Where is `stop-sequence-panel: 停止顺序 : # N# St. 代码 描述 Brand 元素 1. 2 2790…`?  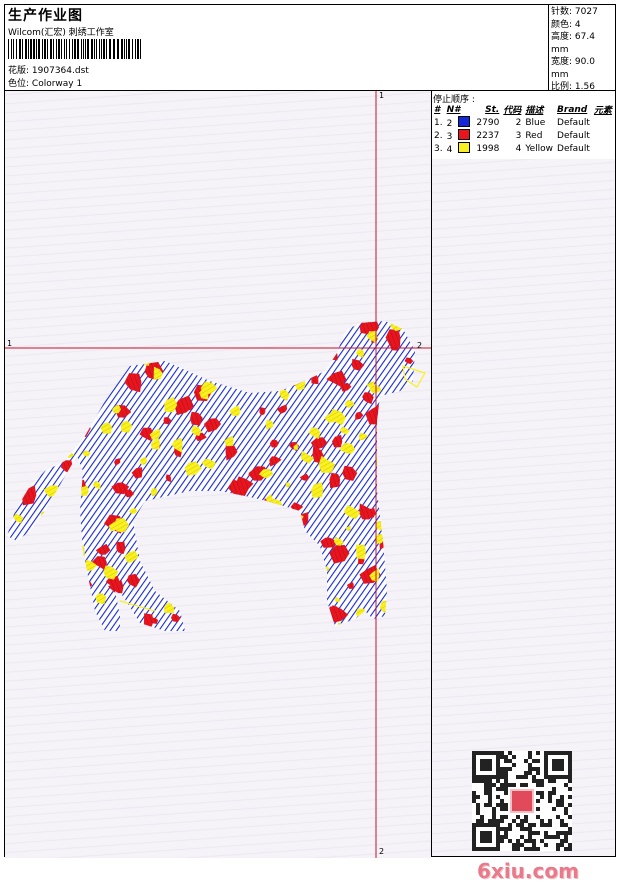 stop-sequence-panel: 停止顺序 : # N# St. 代码 描述 Brand 元素 1. 2 2790… is located at coordinates (523, 125).